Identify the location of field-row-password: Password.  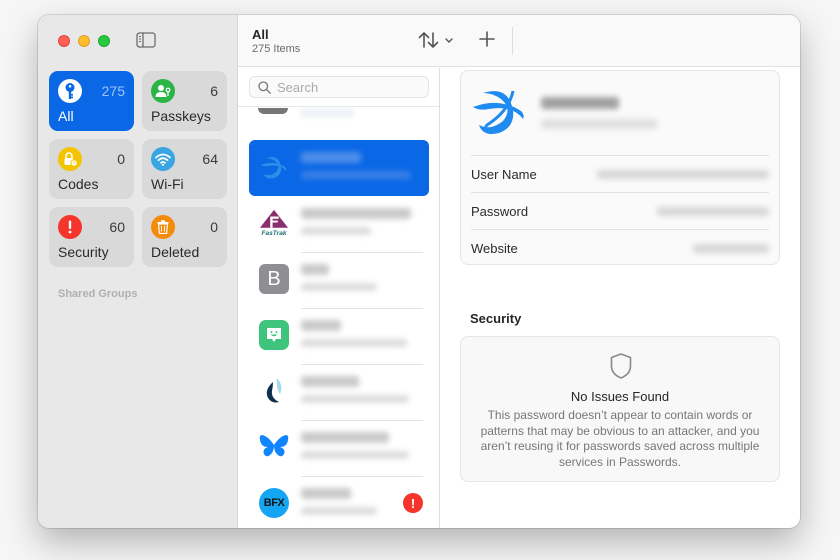
(620, 210).